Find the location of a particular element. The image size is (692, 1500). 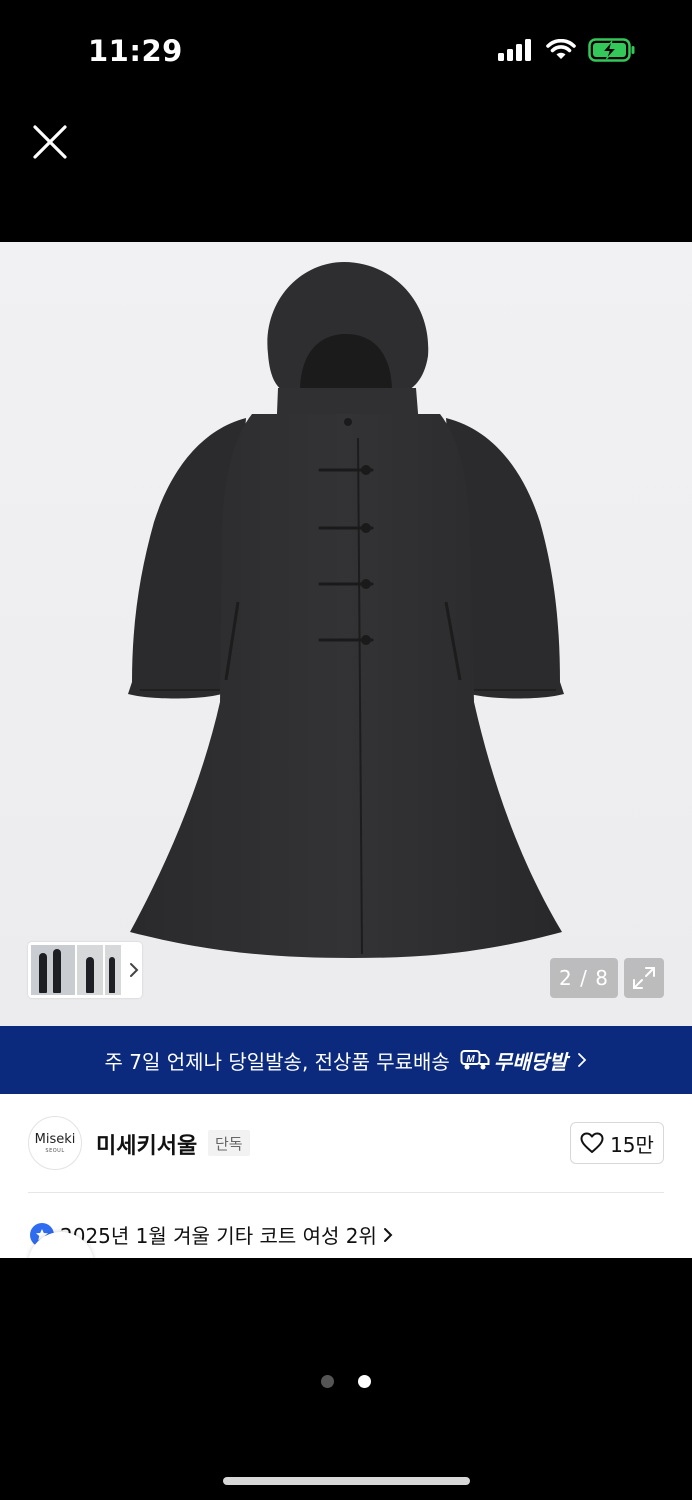

thumbnail-strip is located at coordinates (85, 970).